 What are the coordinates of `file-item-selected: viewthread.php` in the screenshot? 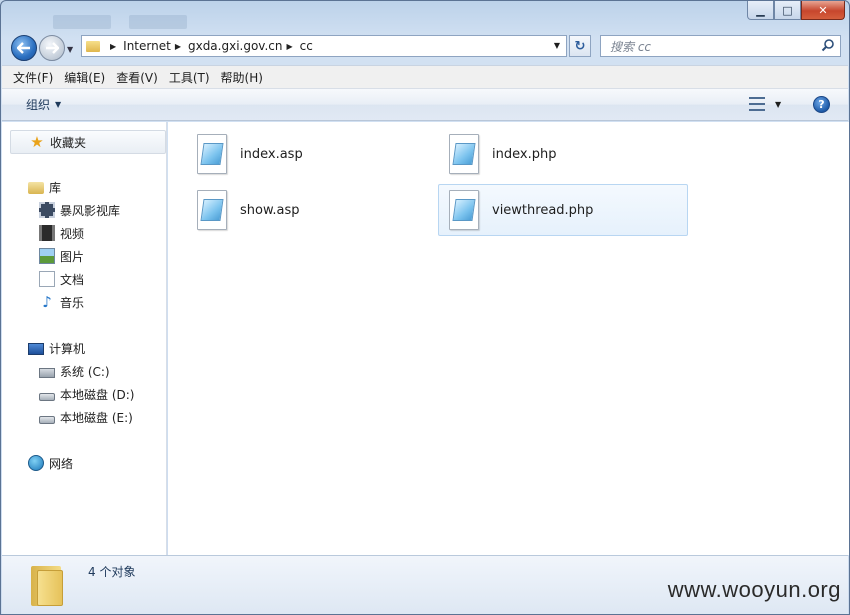 It's located at (563, 210).